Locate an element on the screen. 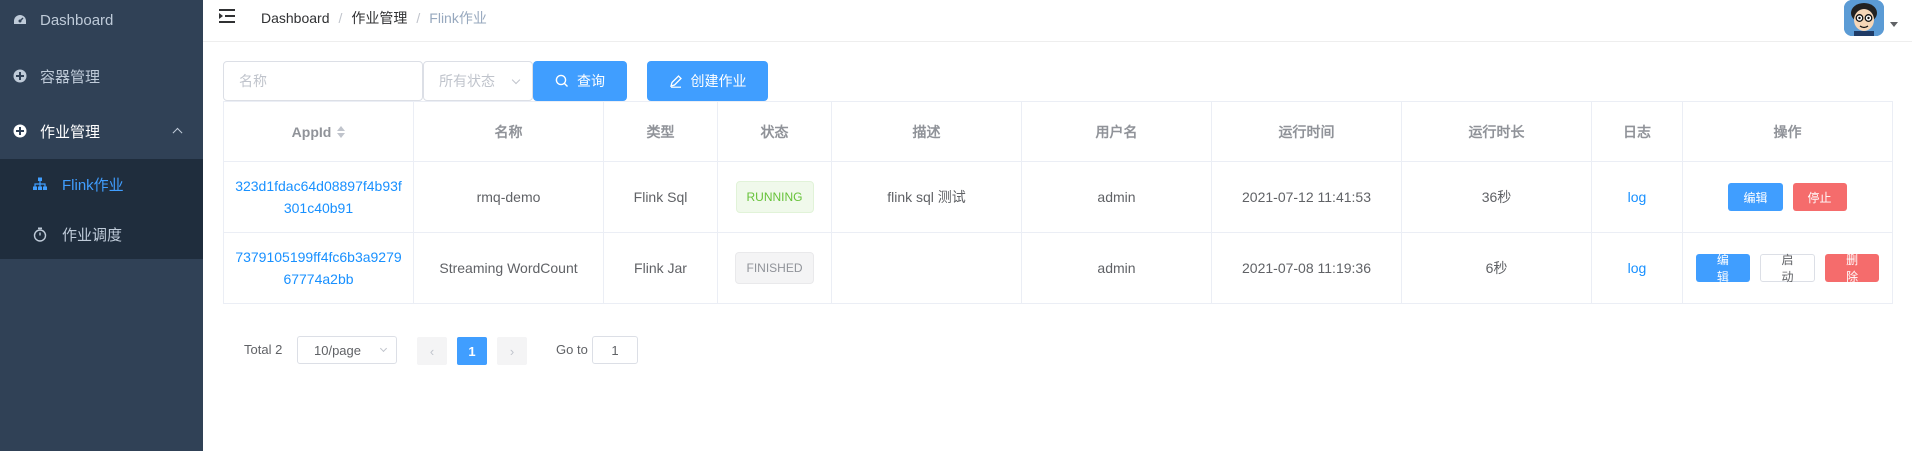 The image size is (1912, 451). column-header: 操作 is located at coordinates (1787, 131).